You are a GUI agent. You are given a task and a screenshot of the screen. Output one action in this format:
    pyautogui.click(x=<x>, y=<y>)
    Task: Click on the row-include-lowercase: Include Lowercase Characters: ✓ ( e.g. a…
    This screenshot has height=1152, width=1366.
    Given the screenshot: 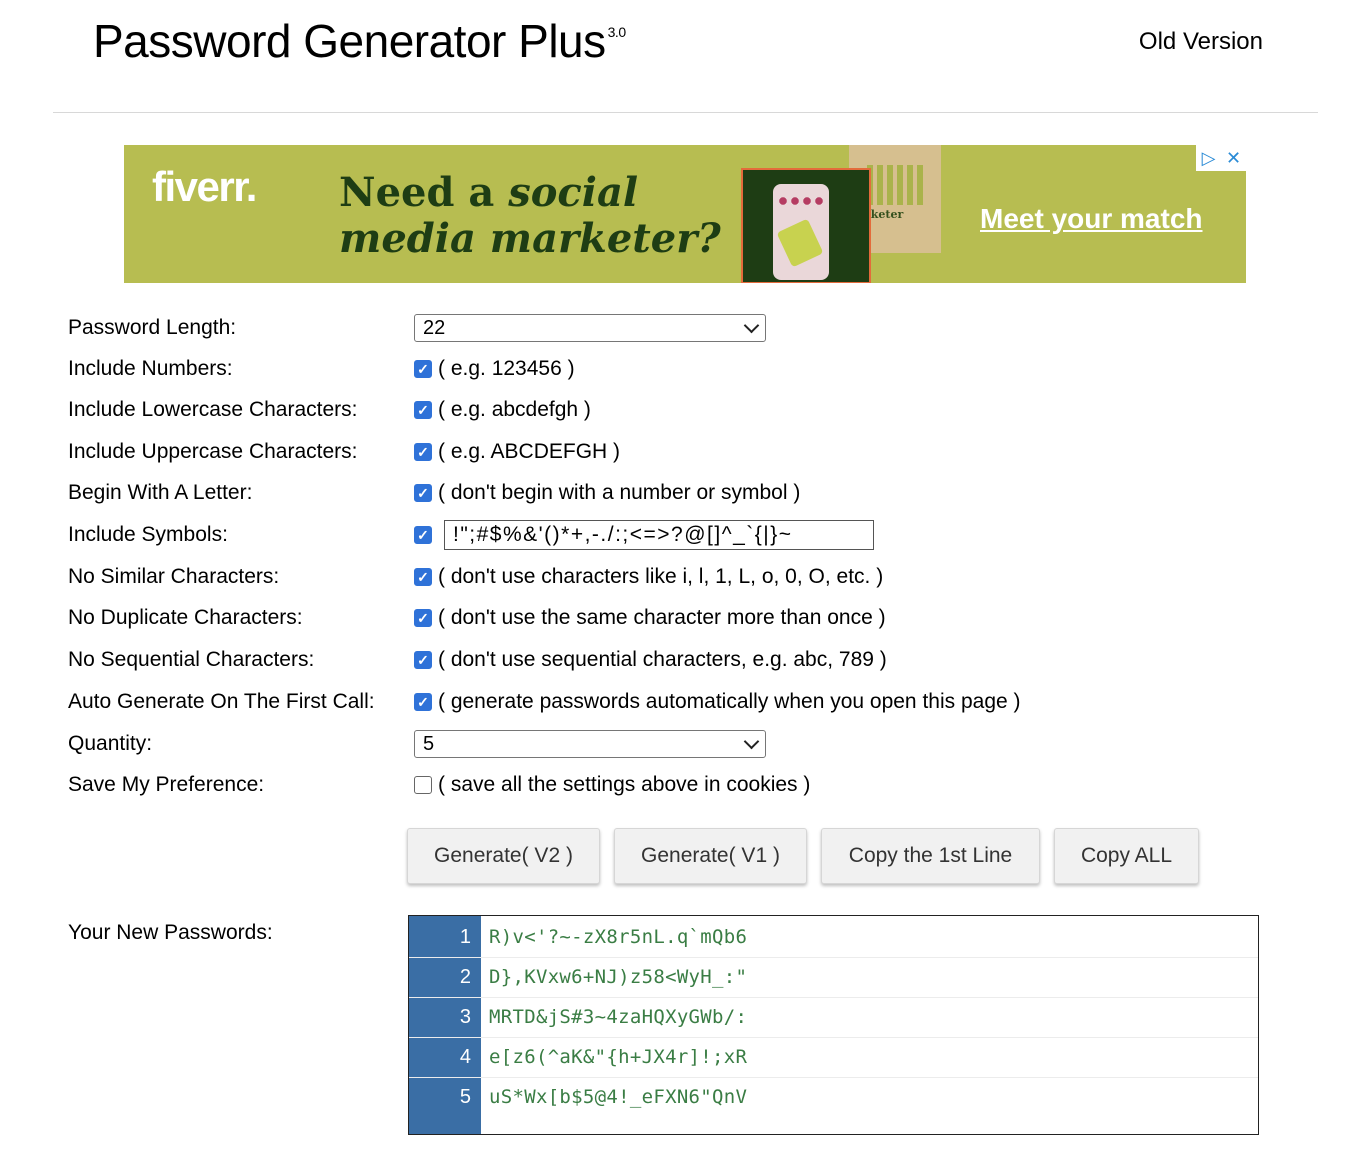 What is the action you would take?
    pyautogui.click(x=329, y=410)
    